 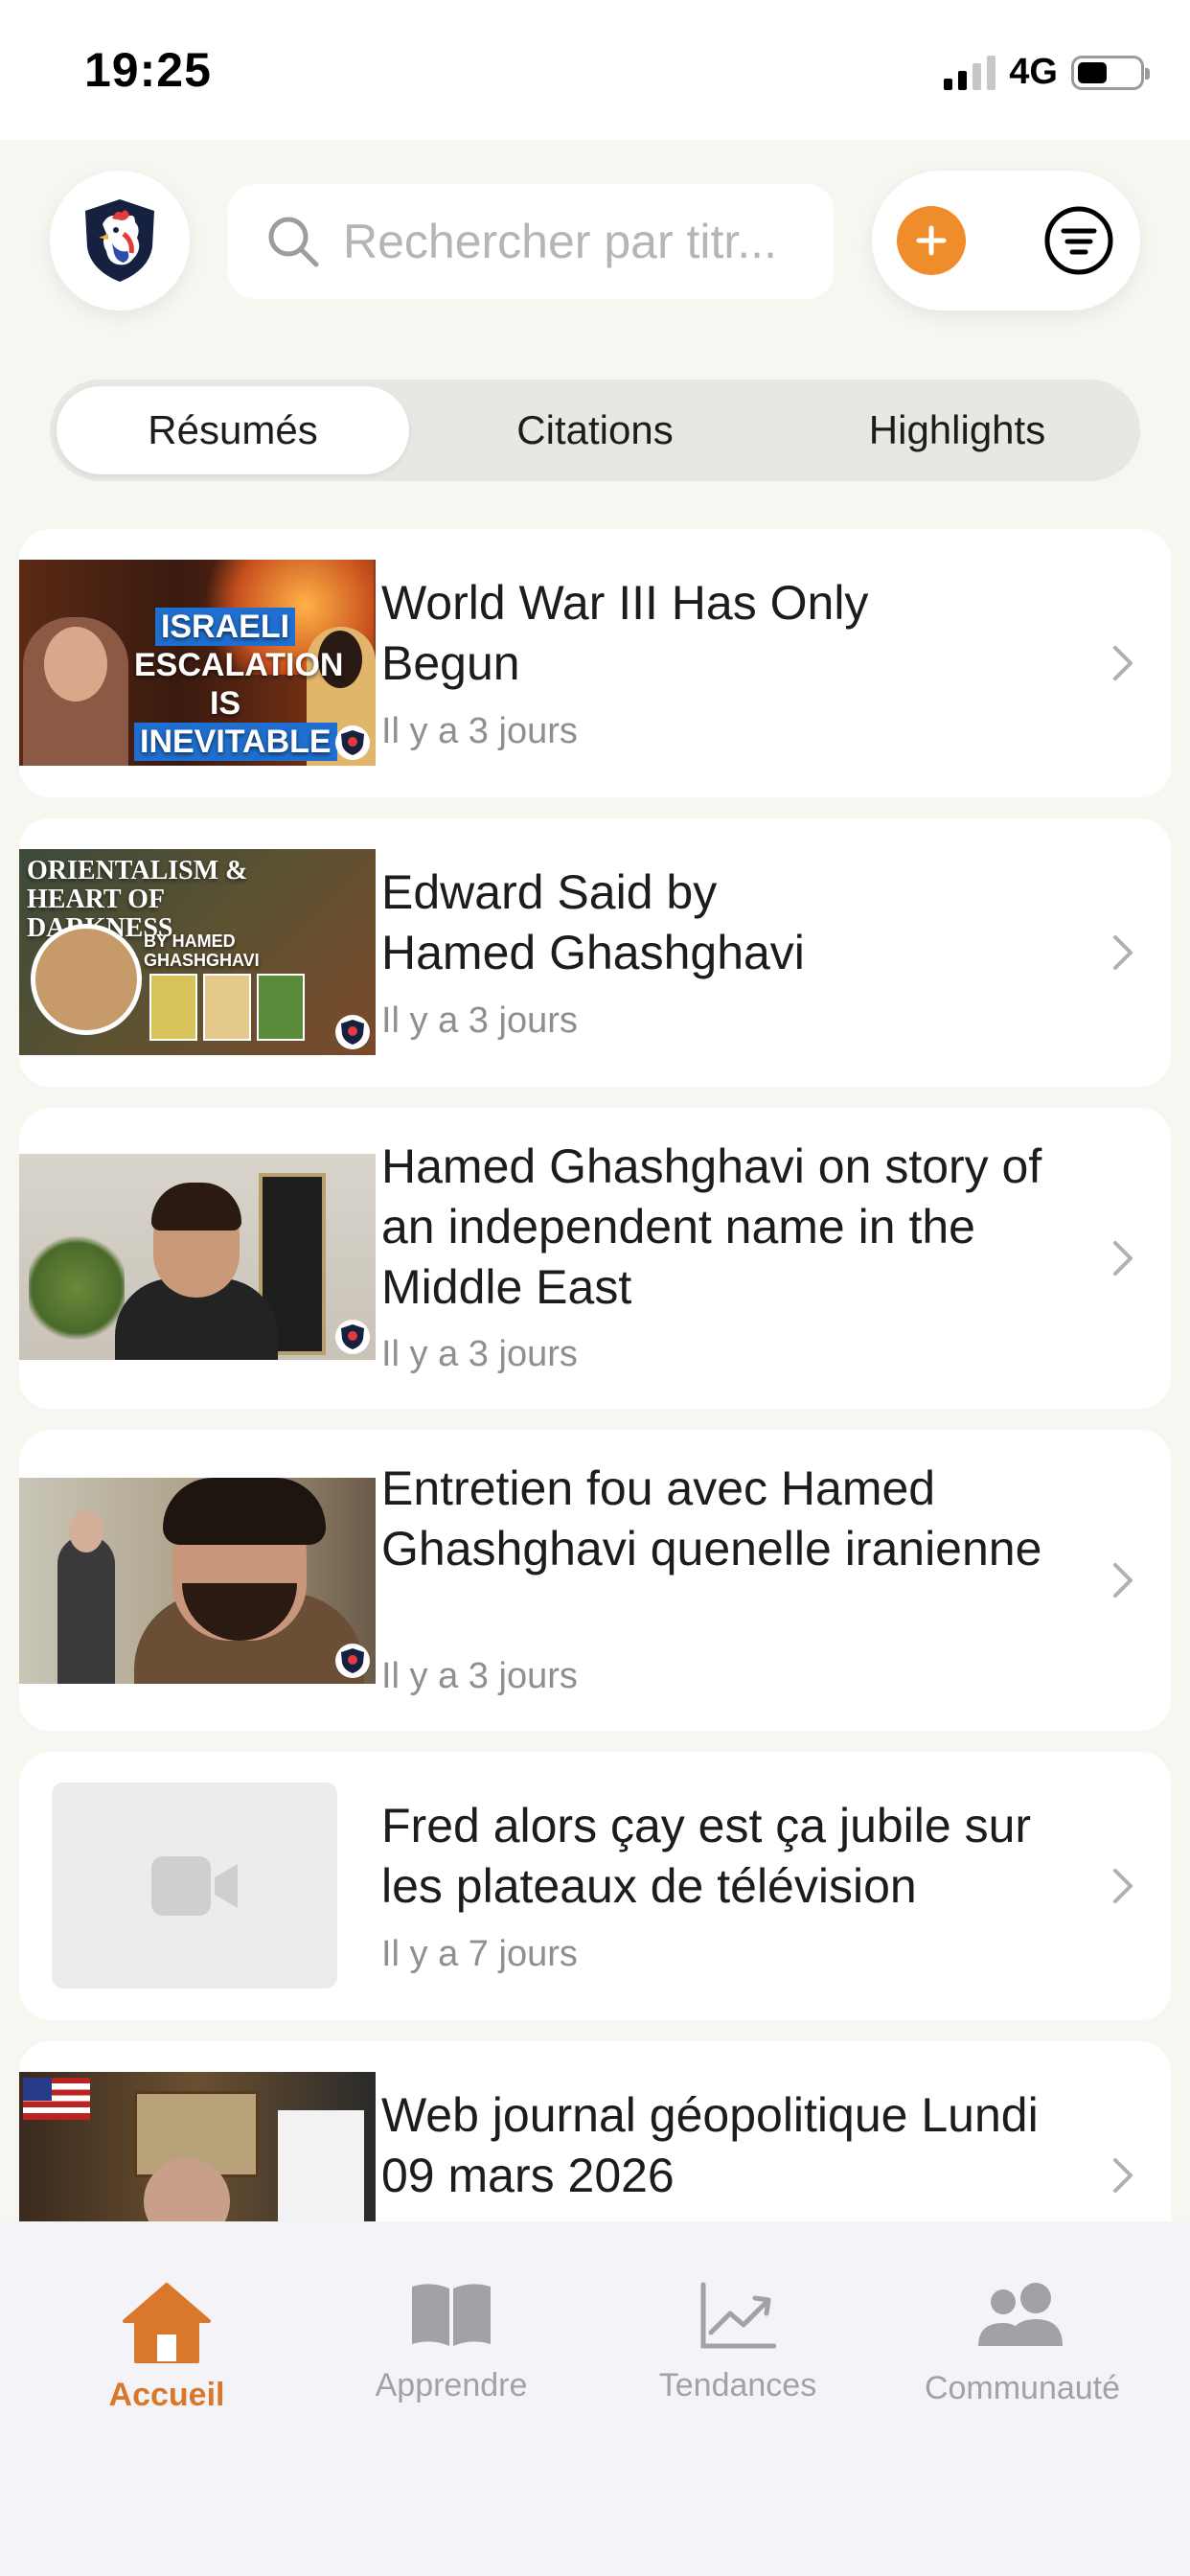 What do you see at coordinates (452, 2386) in the screenshot?
I see `tab-label: Apprendre` at bounding box center [452, 2386].